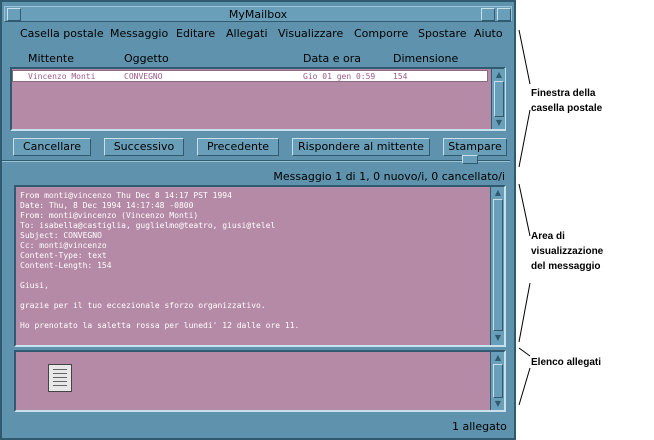  I want to click on annotation-attachment-list: Elenco allegati, so click(566, 362).